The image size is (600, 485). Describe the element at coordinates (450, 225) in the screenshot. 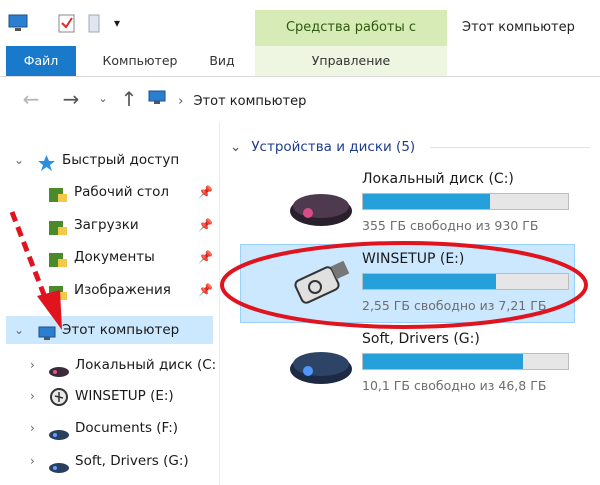

I see `drive-free-space: 355 ГБ свободно из 930 ГБ` at that location.